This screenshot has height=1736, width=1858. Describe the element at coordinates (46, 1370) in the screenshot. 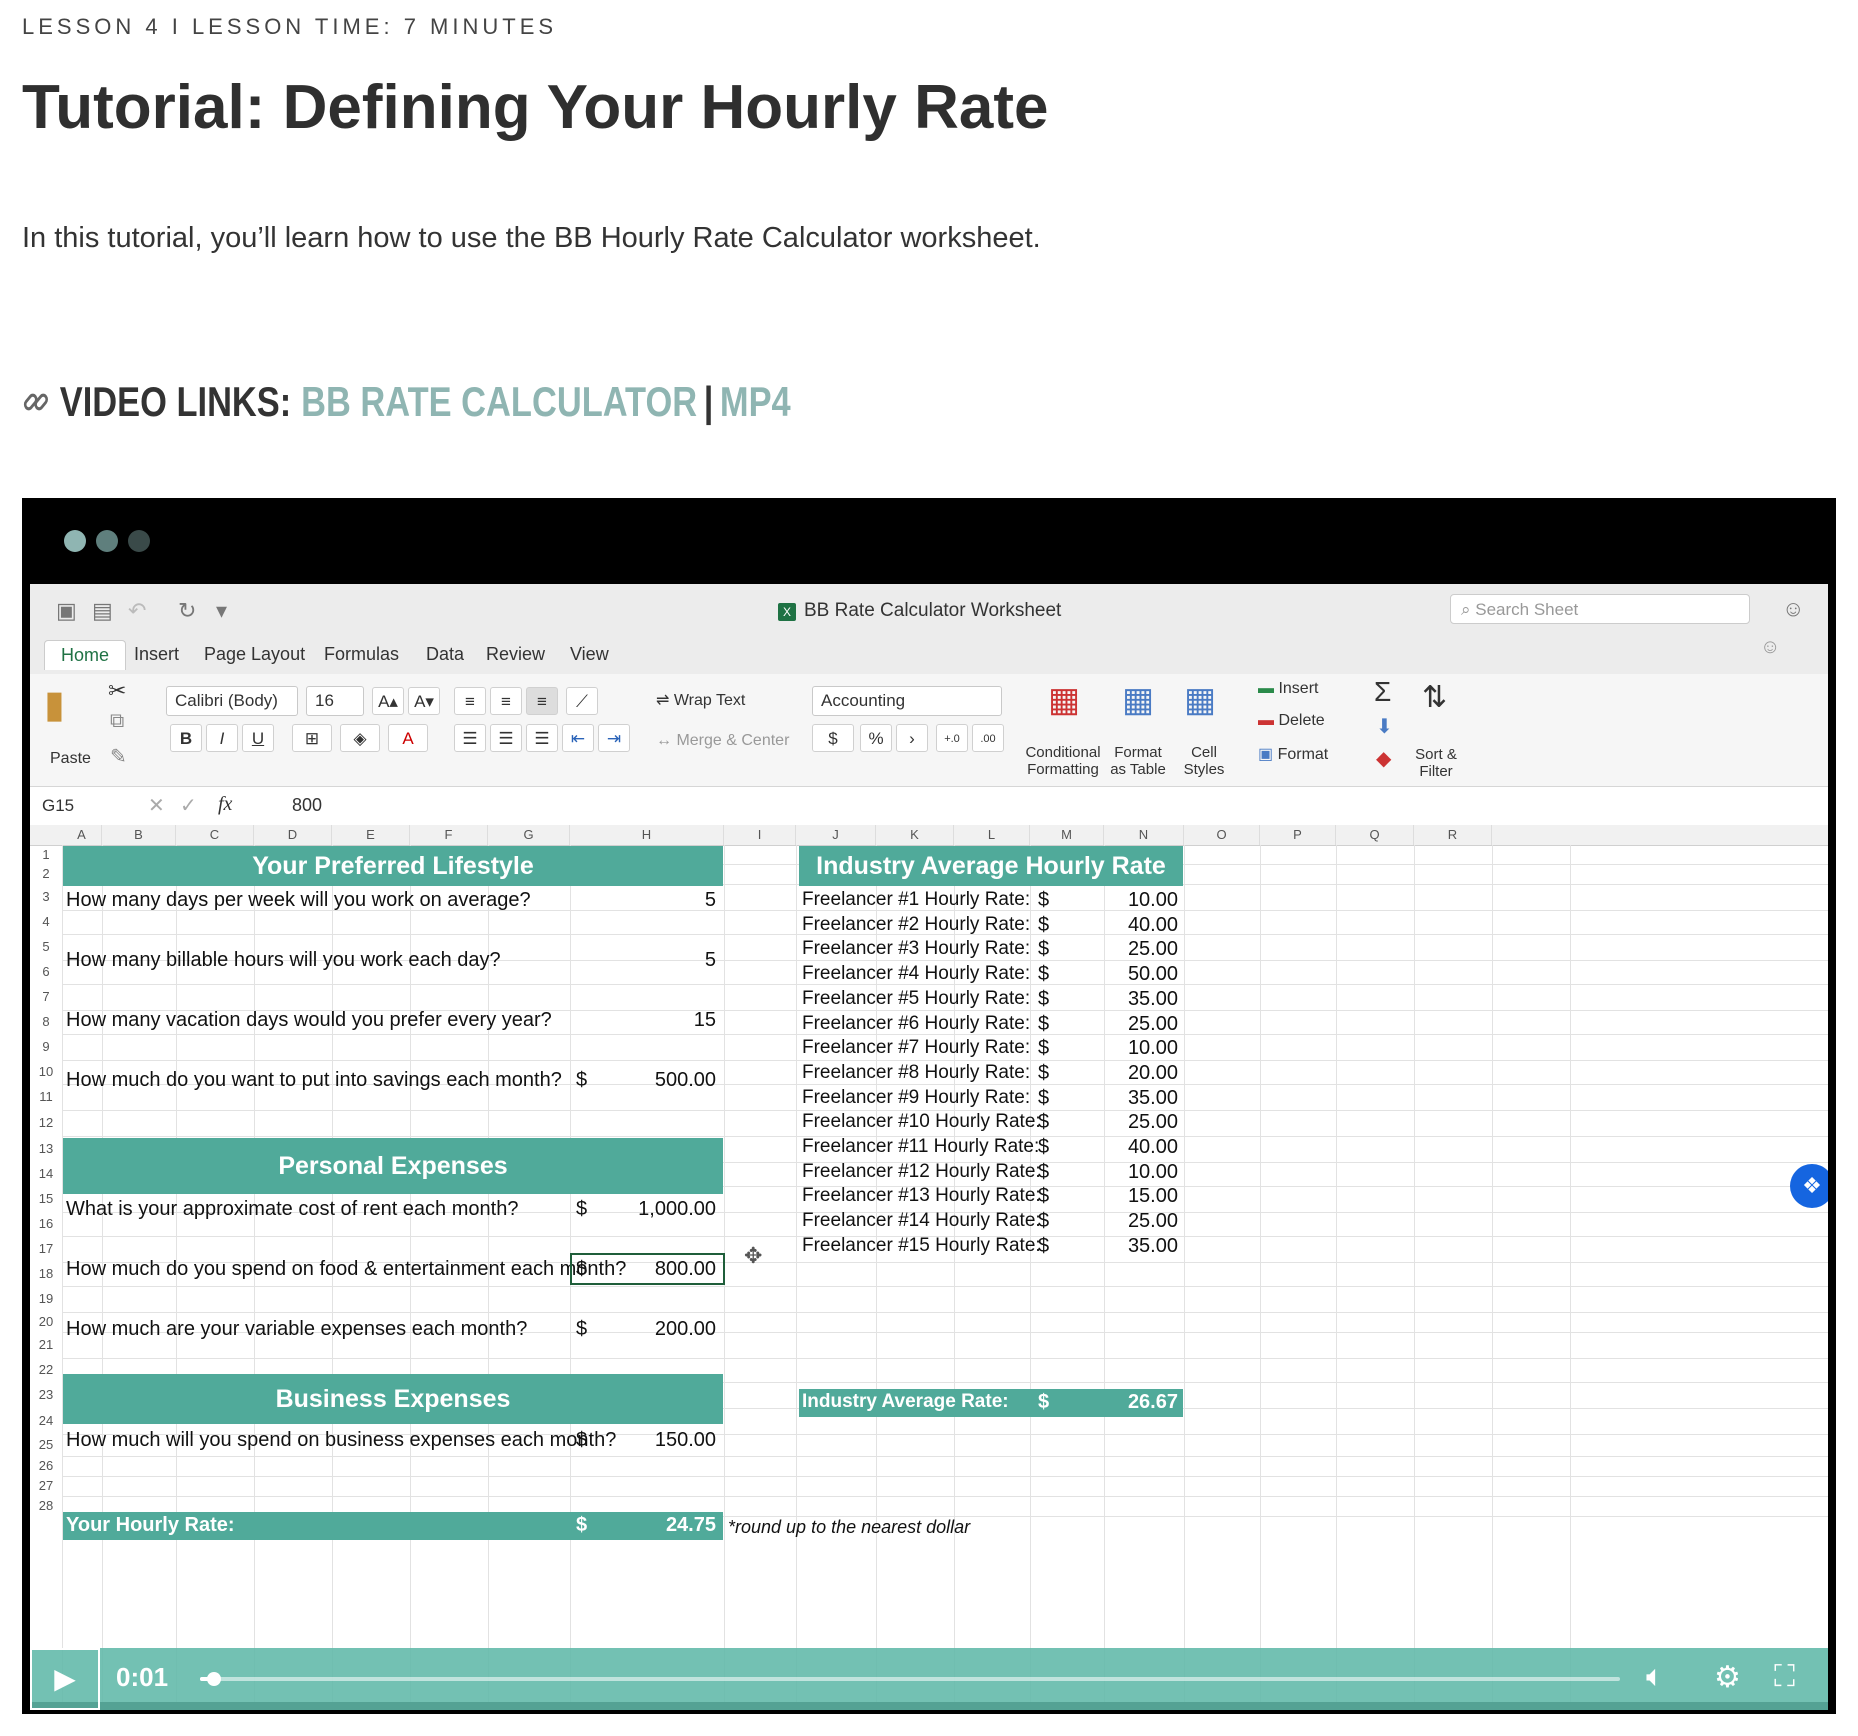

I see `row-header: 22` at that location.